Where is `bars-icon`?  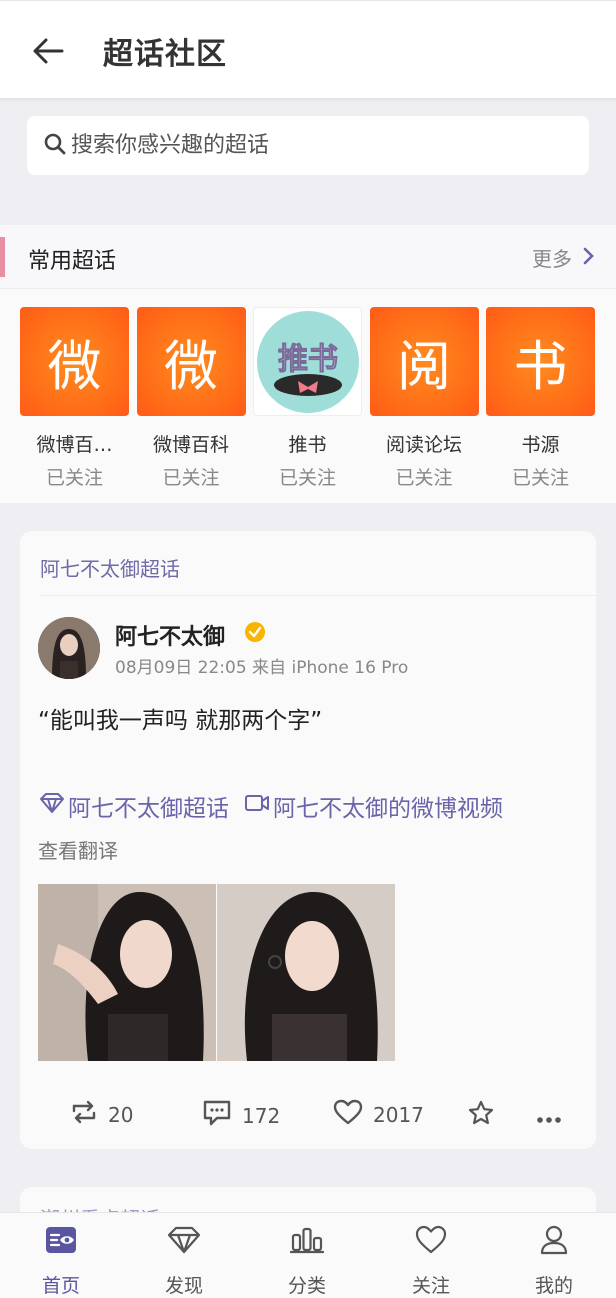
bars-icon is located at coordinates (307, 1240).